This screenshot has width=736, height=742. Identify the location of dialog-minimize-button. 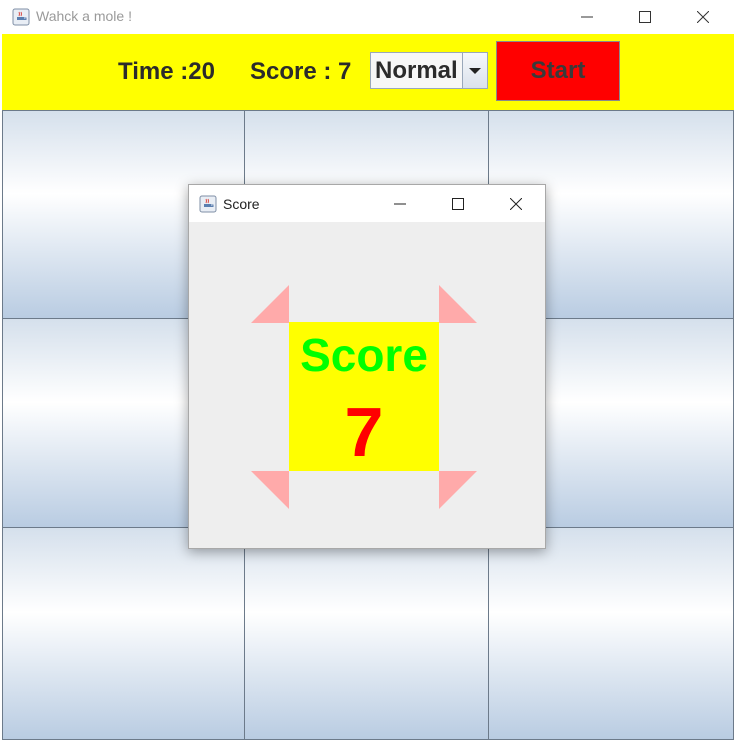
(400, 203).